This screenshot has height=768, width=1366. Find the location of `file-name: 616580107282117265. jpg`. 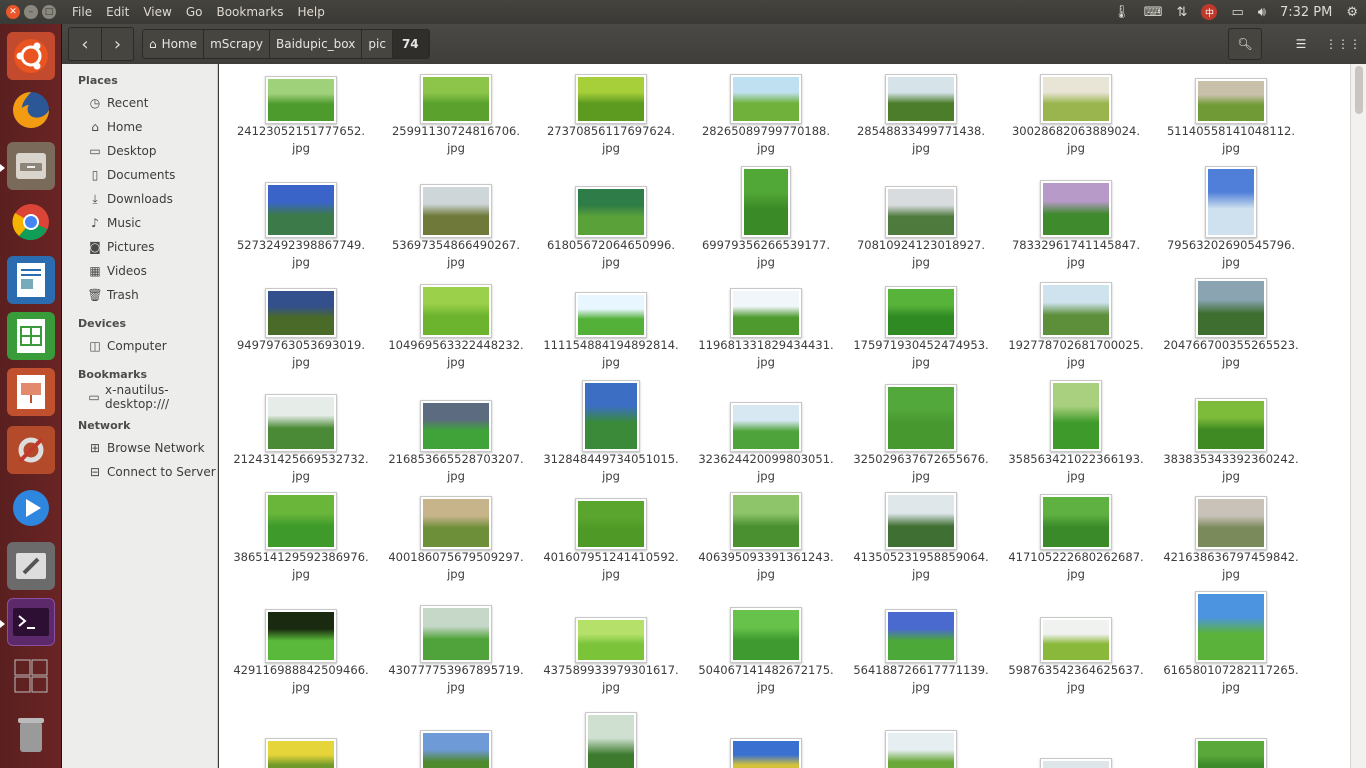

file-name: 616580107282117265. jpg is located at coordinates (1231, 679).